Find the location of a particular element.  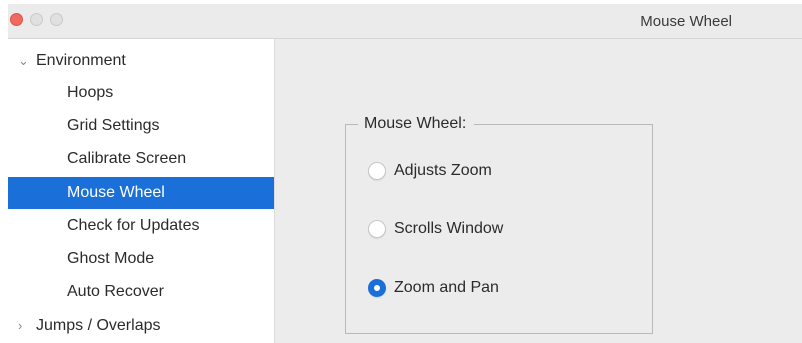

option-scrolls-window: Scrolls Window is located at coordinates (435, 229).